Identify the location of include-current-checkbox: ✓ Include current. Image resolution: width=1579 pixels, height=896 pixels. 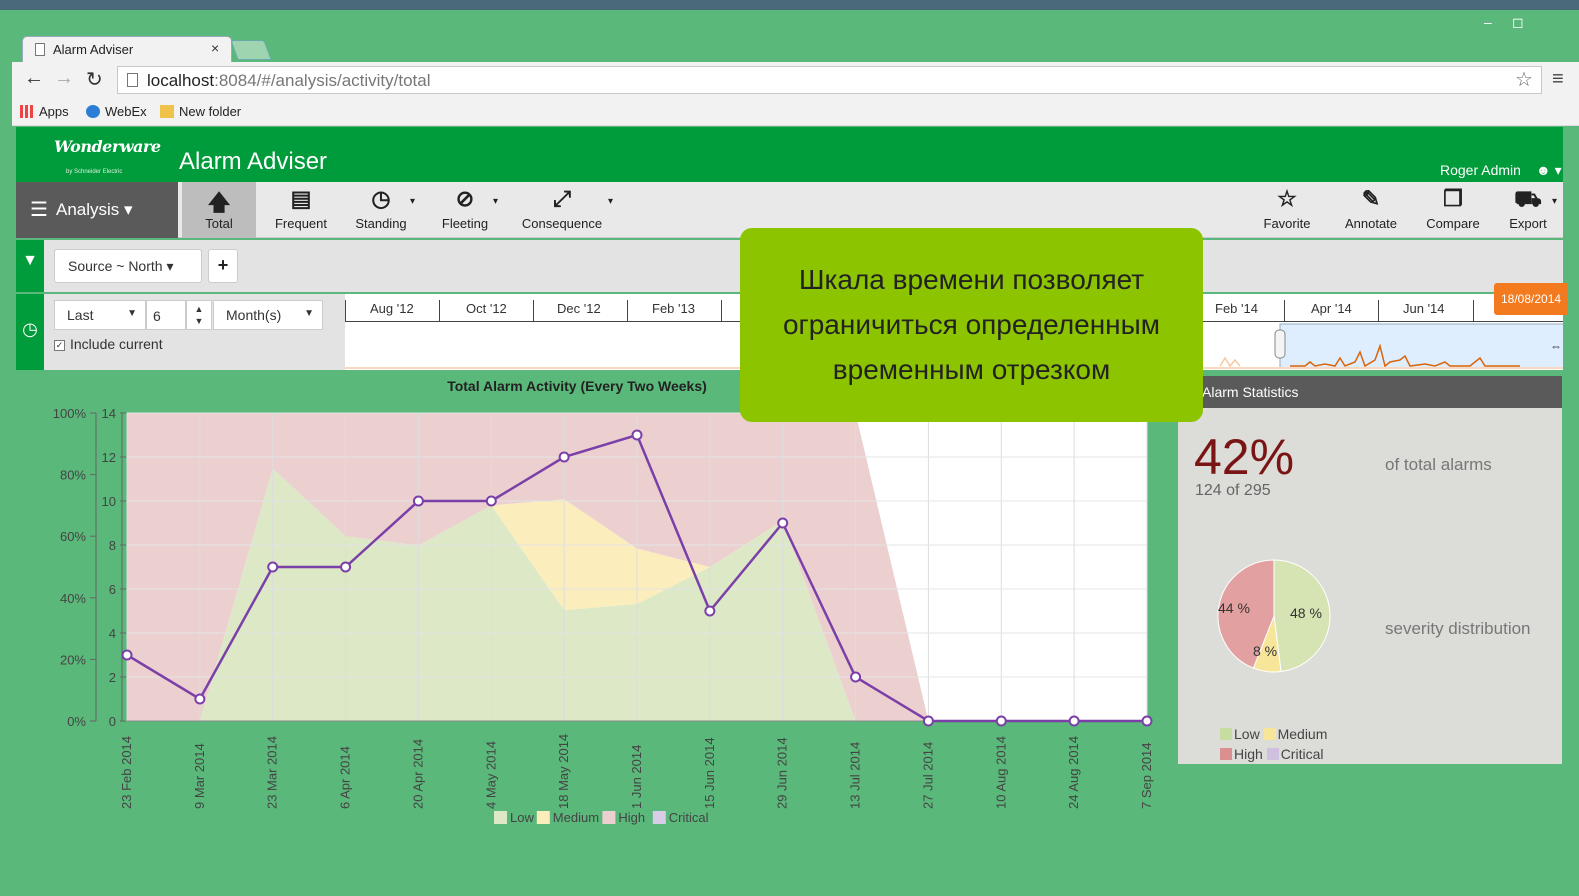
(108, 344).